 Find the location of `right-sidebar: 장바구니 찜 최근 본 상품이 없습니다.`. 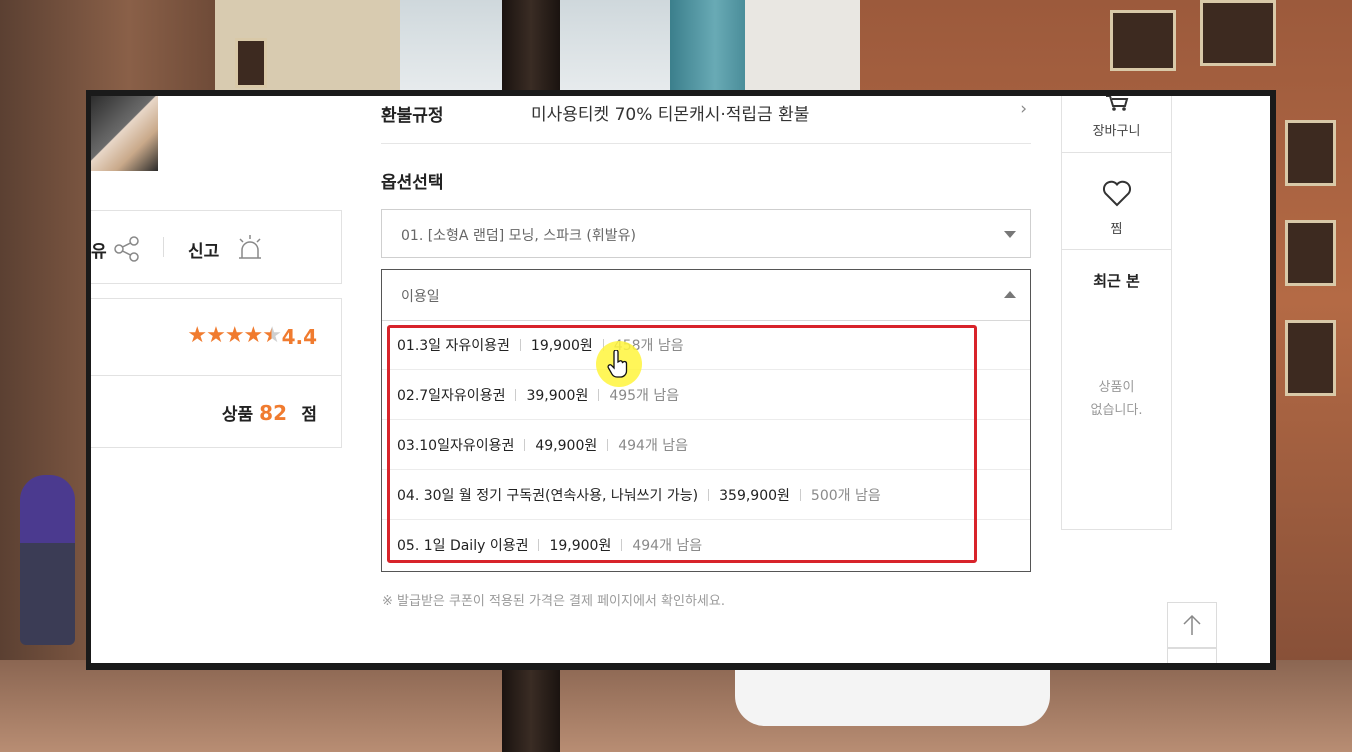

right-sidebar: 장바구니 찜 최근 본 상품이 없습니다. is located at coordinates (1116, 313).